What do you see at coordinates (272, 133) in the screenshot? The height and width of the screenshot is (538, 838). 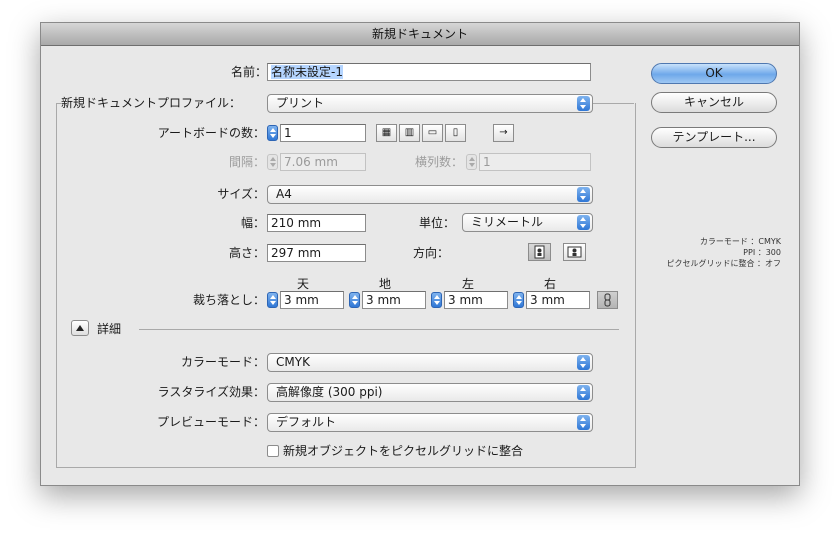 I see `artboards-stepper` at bounding box center [272, 133].